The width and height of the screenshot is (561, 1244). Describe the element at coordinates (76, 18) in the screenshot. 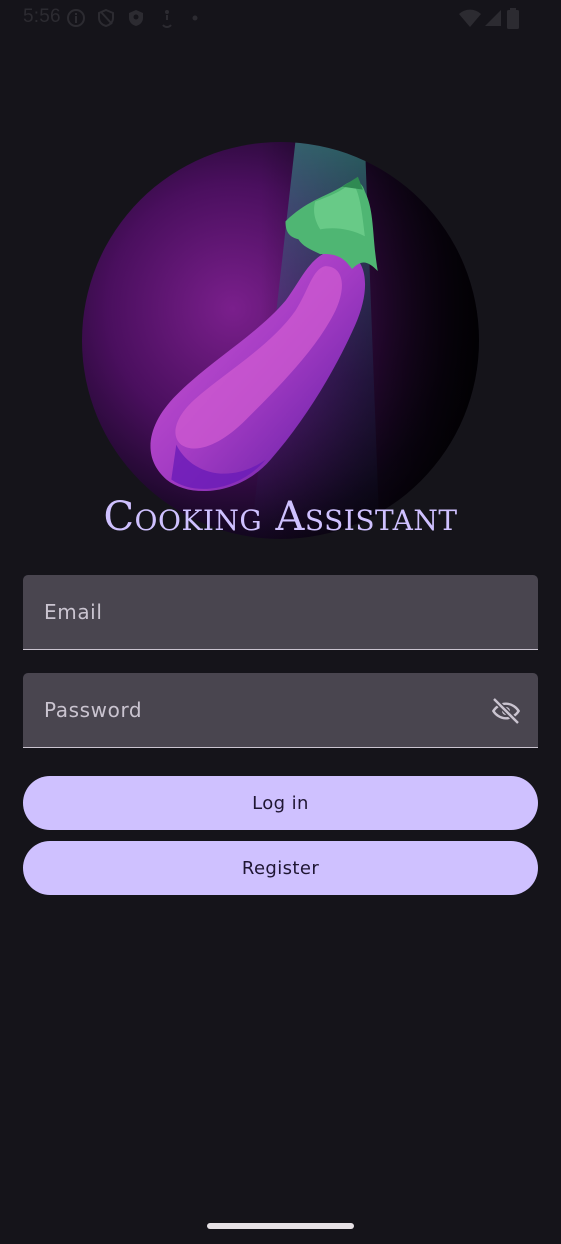

I see `info-icon` at that location.